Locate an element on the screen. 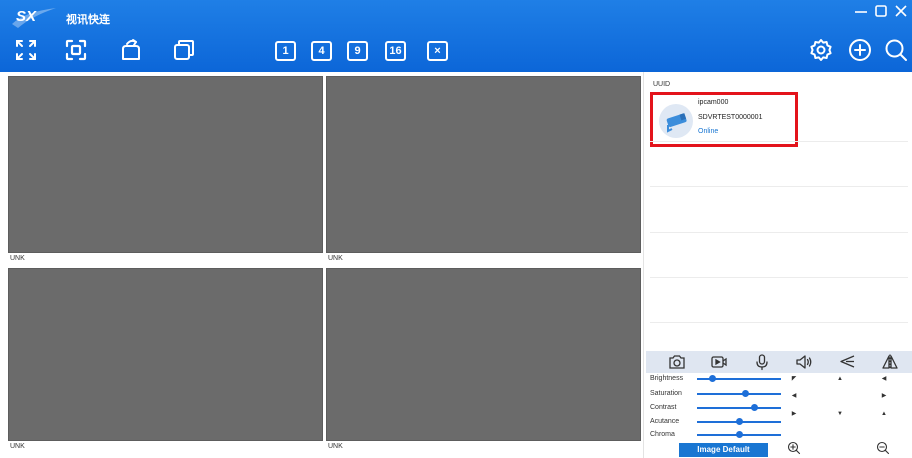 Image resolution: width=912 pixels, height=458 pixels. ptz-right-button: ▶ is located at coordinates (884, 396).